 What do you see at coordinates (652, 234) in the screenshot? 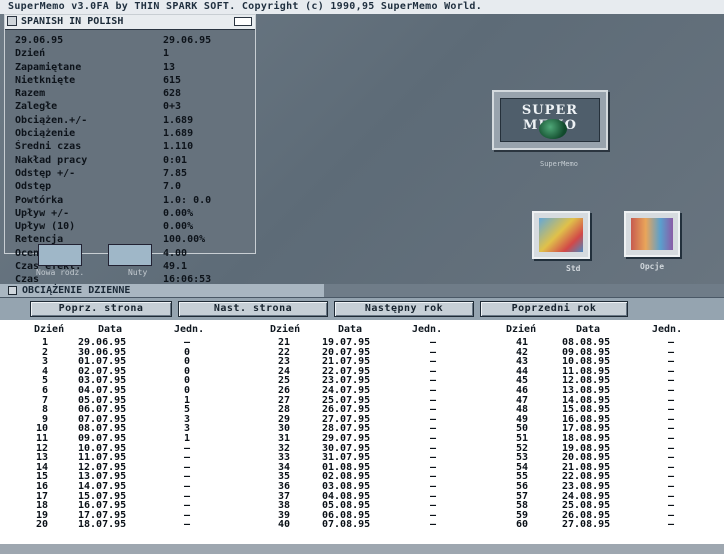
I see `options-icon` at bounding box center [652, 234].